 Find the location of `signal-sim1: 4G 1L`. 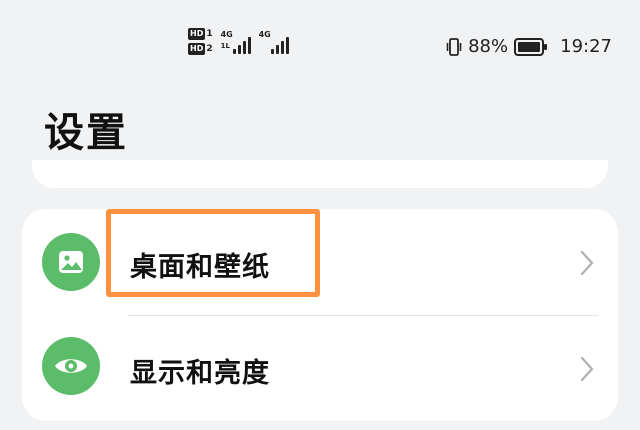

signal-sim1: 4G 1L is located at coordinates (236, 41).